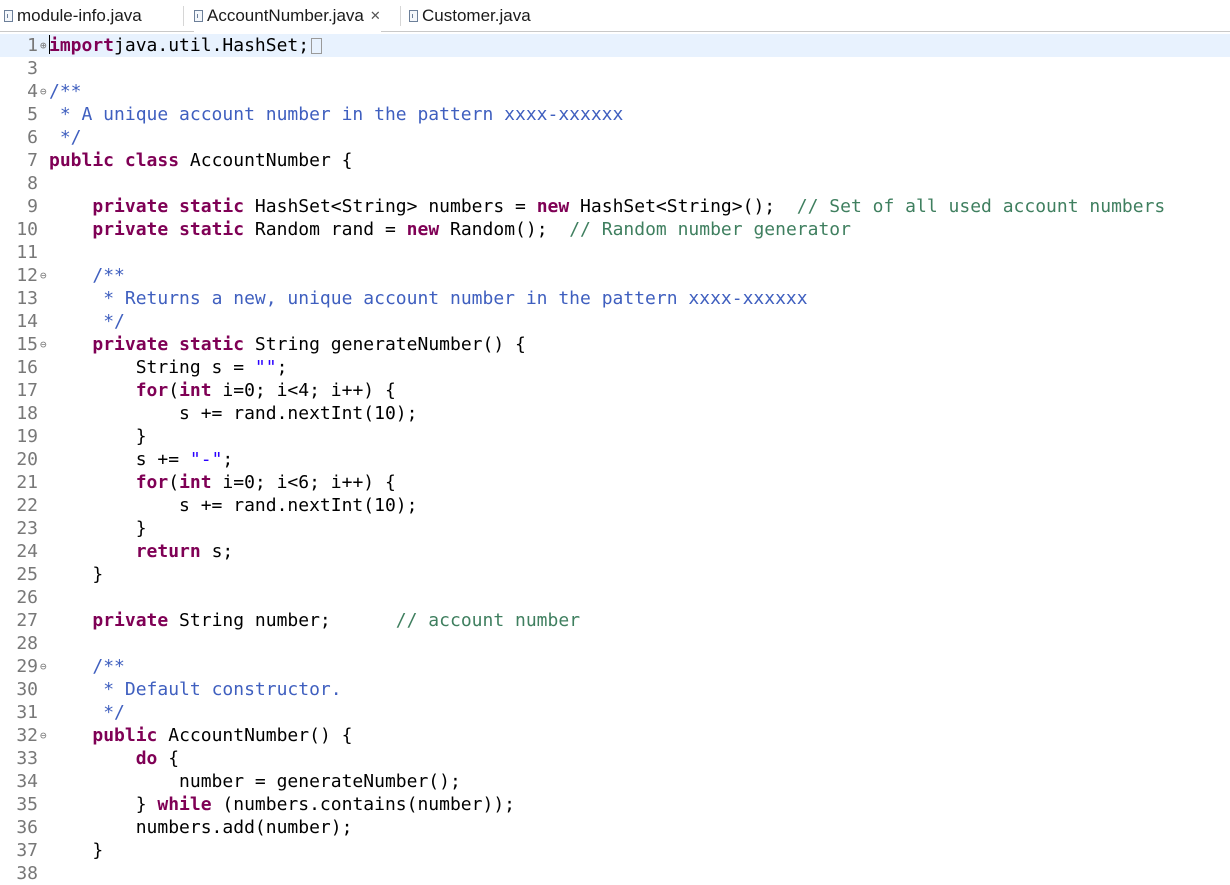 The image size is (1230, 885). Describe the element at coordinates (303, 390) in the screenshot. I see `code-token: i=0; i<4; i++) {` at that location.